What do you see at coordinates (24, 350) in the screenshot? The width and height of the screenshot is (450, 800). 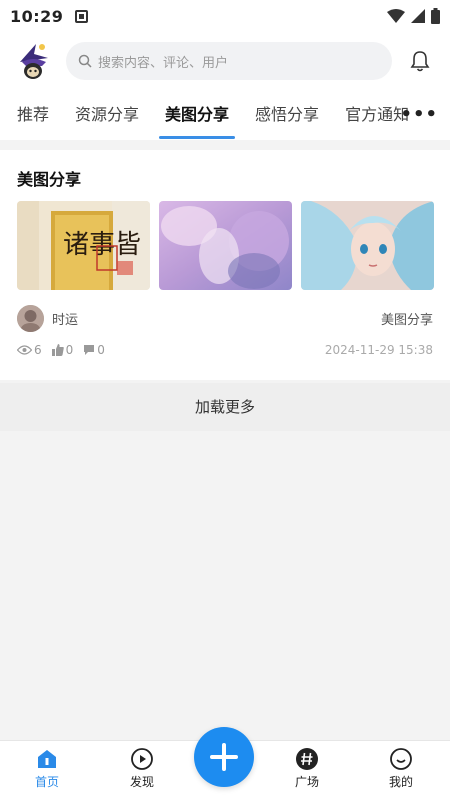 I see `eye-icon` at bounding box center [24, 350].